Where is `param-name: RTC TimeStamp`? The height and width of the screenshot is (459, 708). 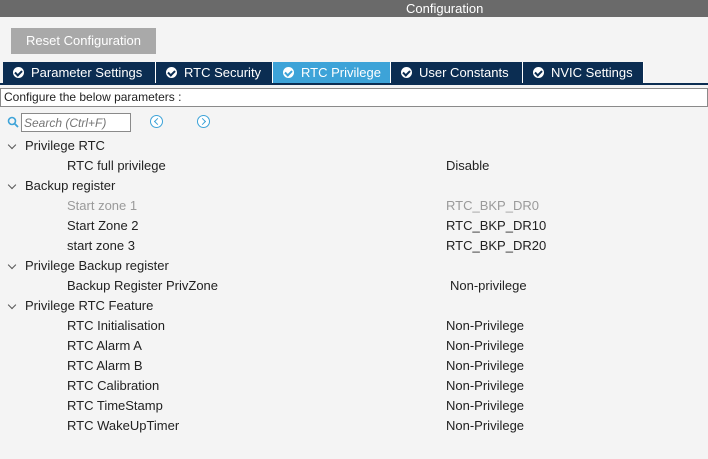
param-name: RTC TimeStamp is located at coordinates (115, 405).